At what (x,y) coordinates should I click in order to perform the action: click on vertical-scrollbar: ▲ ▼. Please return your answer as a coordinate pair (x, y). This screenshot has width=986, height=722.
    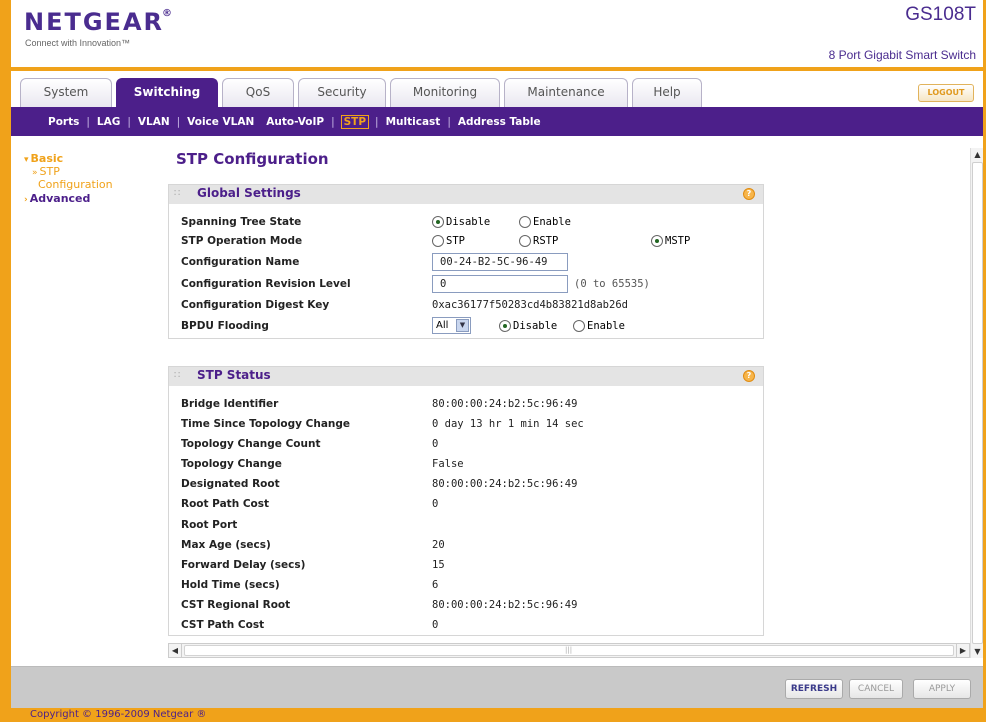
    Looking at the image, I should click on (976, 403).